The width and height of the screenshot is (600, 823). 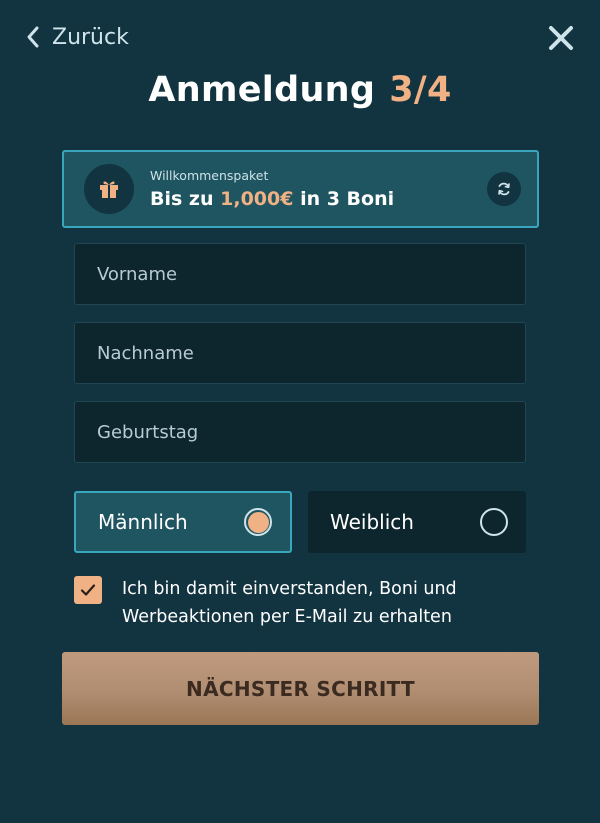 I want to click on back-label: Zurück, so click(x=90, y=37).